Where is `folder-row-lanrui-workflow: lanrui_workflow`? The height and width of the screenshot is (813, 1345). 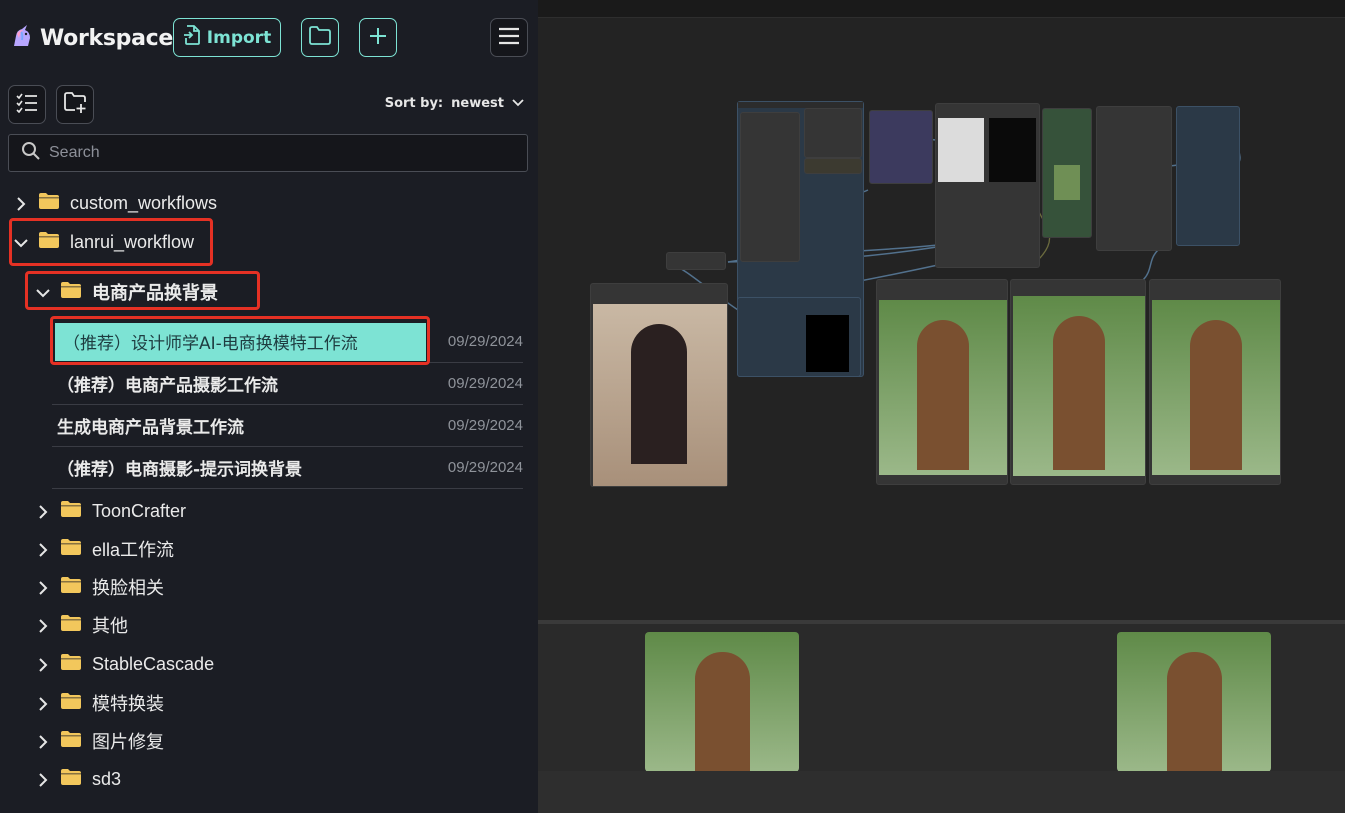
folder-row-lanrui-workflow: lanrui_workflow is located at coordinates (104, 242).